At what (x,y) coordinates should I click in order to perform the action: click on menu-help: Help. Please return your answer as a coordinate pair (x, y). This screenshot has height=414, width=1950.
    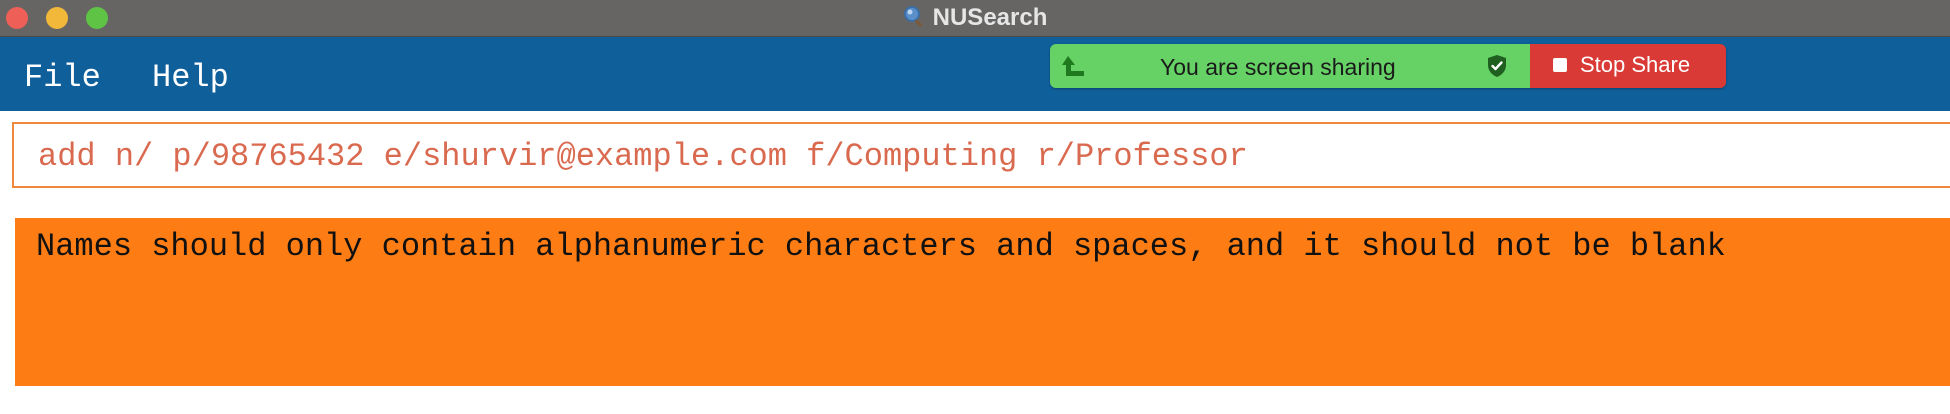
    Looking at the image, I should click on (190, 77).